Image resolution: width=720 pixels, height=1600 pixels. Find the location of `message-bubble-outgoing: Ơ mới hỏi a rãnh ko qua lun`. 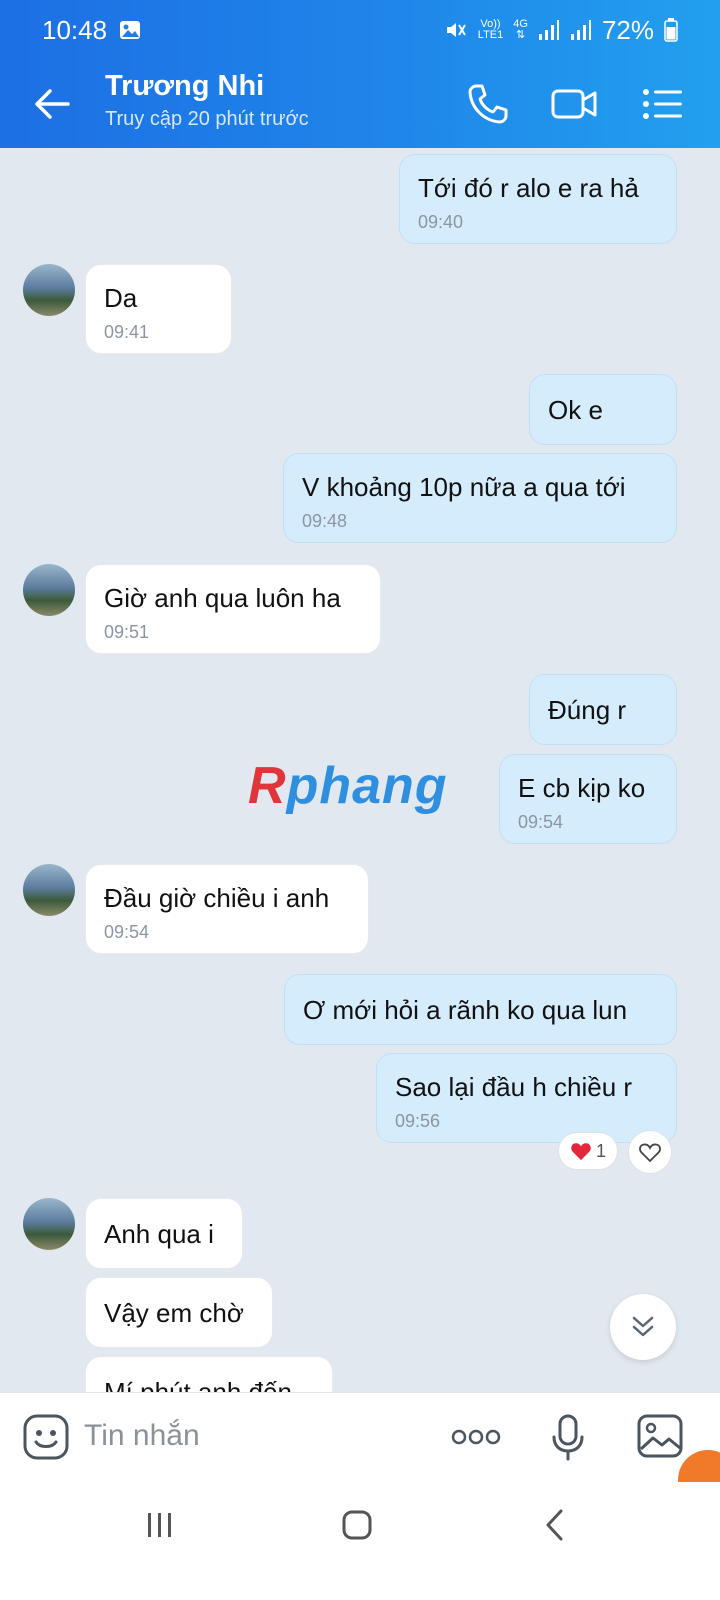

message-bubble-outgoing: Ơ mới hỏi a rãnh ko qua lun is located at coordinates (480, 1009).